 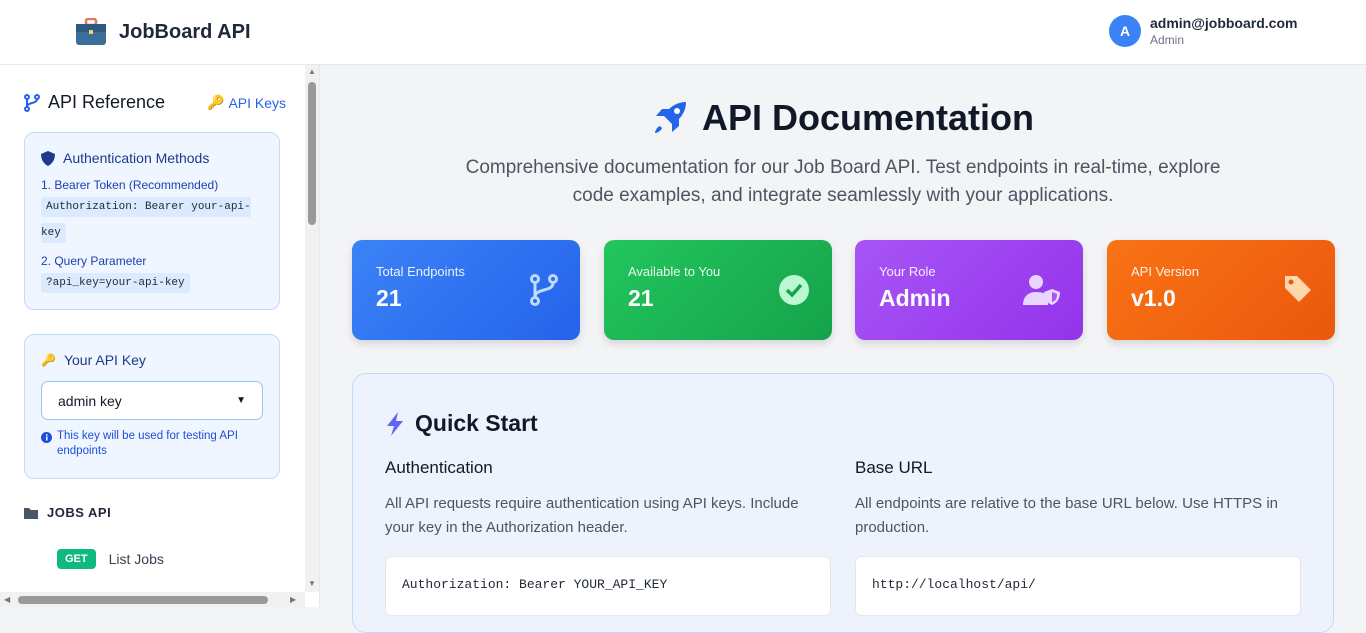 What do you see at coordinates (130, 185) in the screenshot?
I see `auth-method-bearer: 1. Bearer Token (Recommended)` at bounding box center [130, 185].